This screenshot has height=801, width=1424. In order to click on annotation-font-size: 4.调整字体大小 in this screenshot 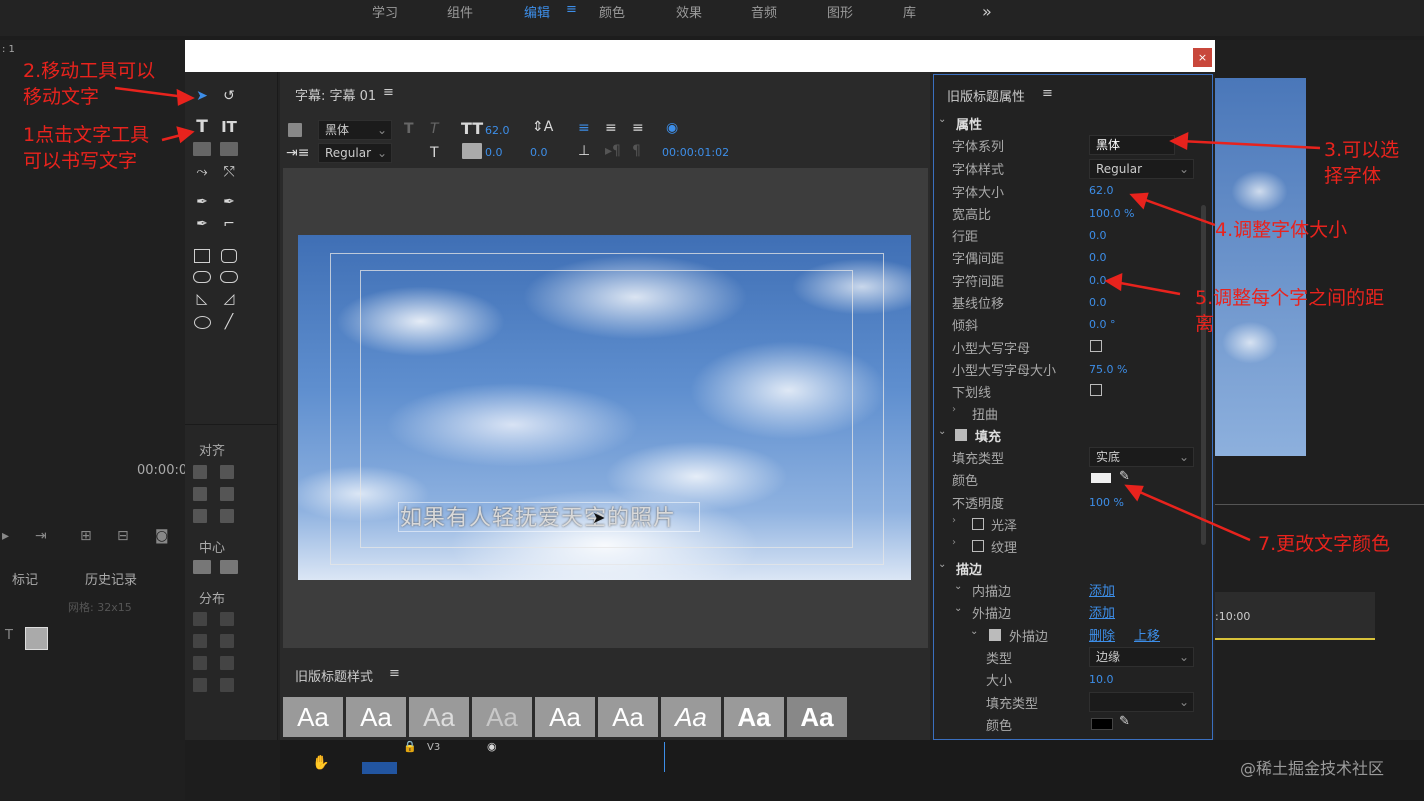, I will do `click(1281, 230)`.